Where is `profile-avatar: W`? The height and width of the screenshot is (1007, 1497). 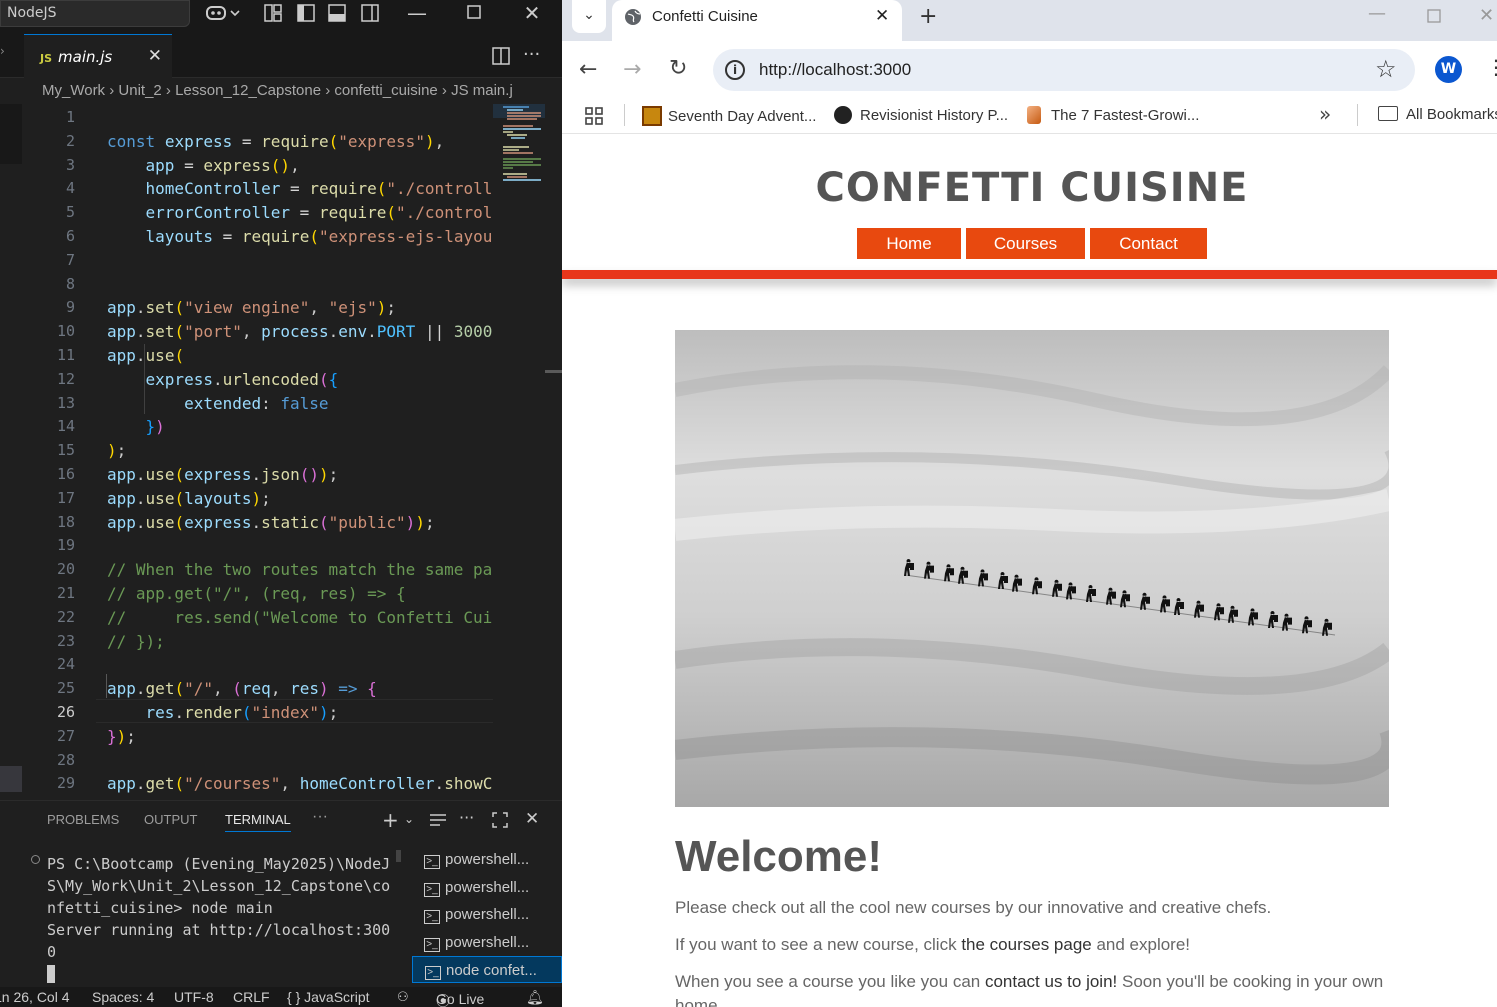
profile-avatar: W is located at coordinates (1448, 69).